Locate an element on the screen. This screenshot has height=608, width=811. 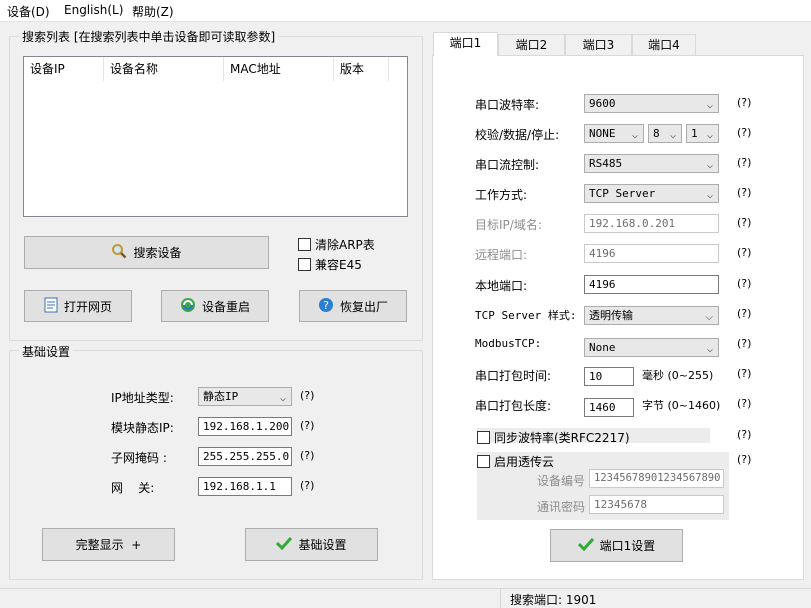
clear-arp-checkbox: 清除ARP表 is located at coordinates (336, 244).